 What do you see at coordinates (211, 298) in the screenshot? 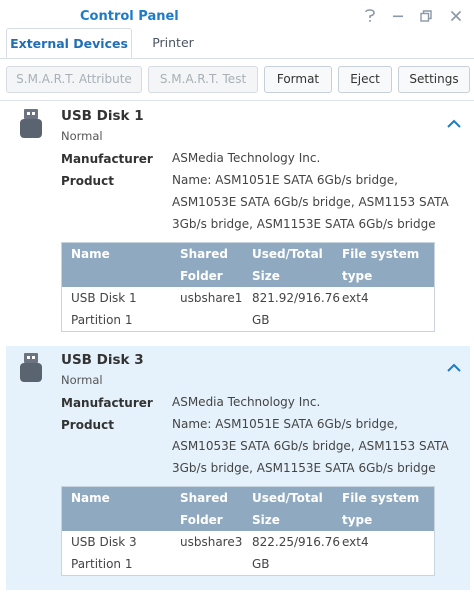
I see `partition-shared-folder: usbshare1` at bounding box center [211, 298].